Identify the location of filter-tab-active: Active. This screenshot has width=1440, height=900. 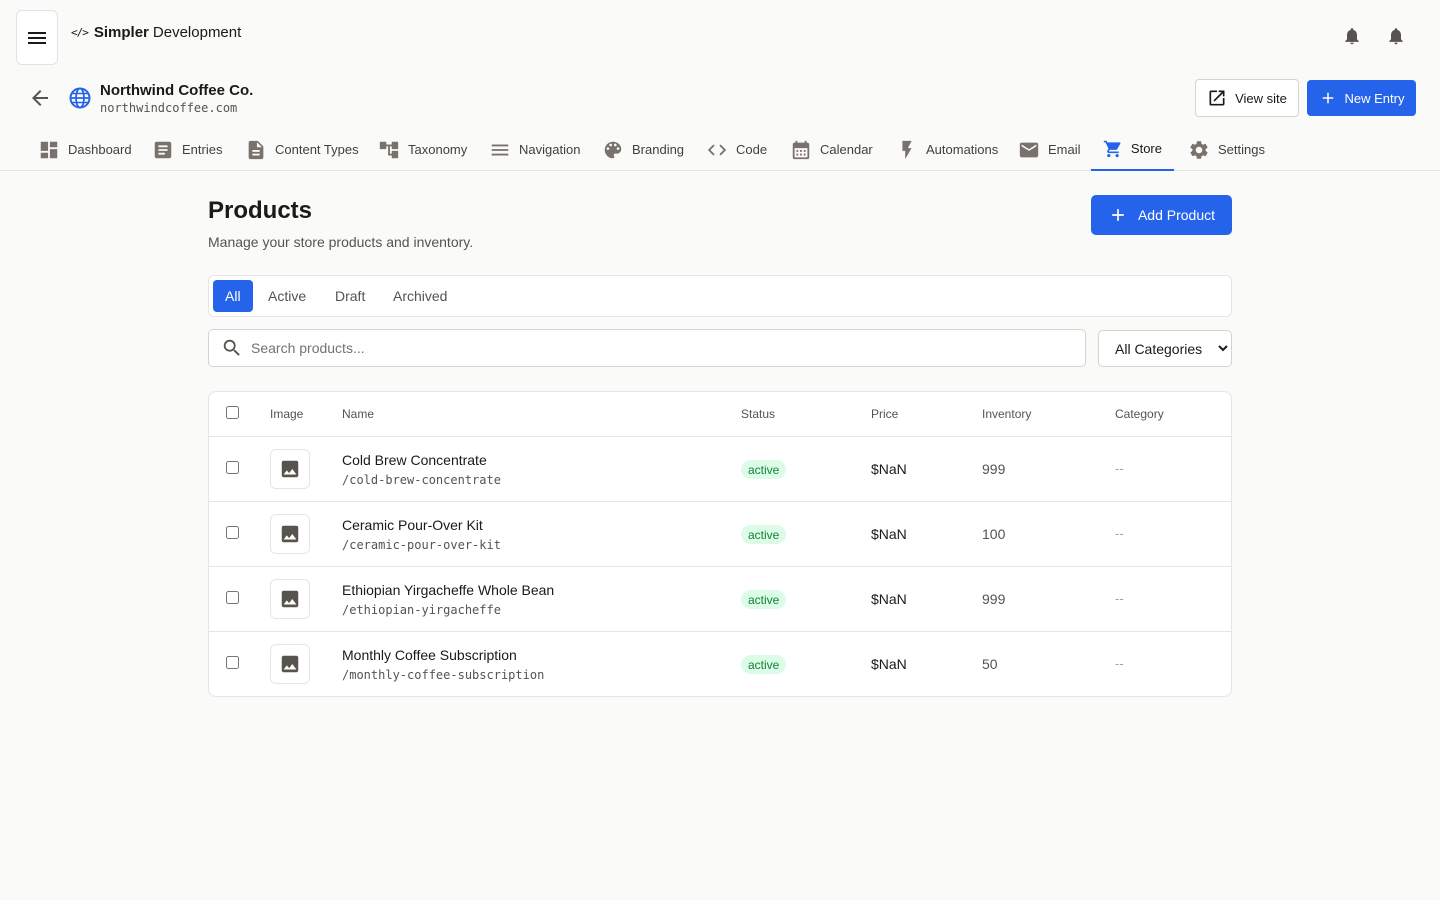
(287, 296).